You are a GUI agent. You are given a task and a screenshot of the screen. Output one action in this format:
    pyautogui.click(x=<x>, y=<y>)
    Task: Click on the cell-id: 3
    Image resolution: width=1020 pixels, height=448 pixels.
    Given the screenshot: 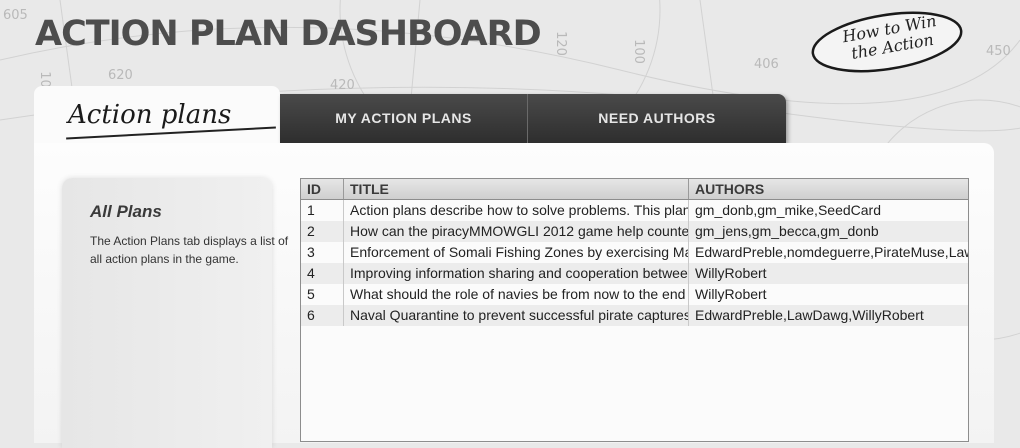 What is the action you would take?
    pyautogui.click(x=322, y=252)
    